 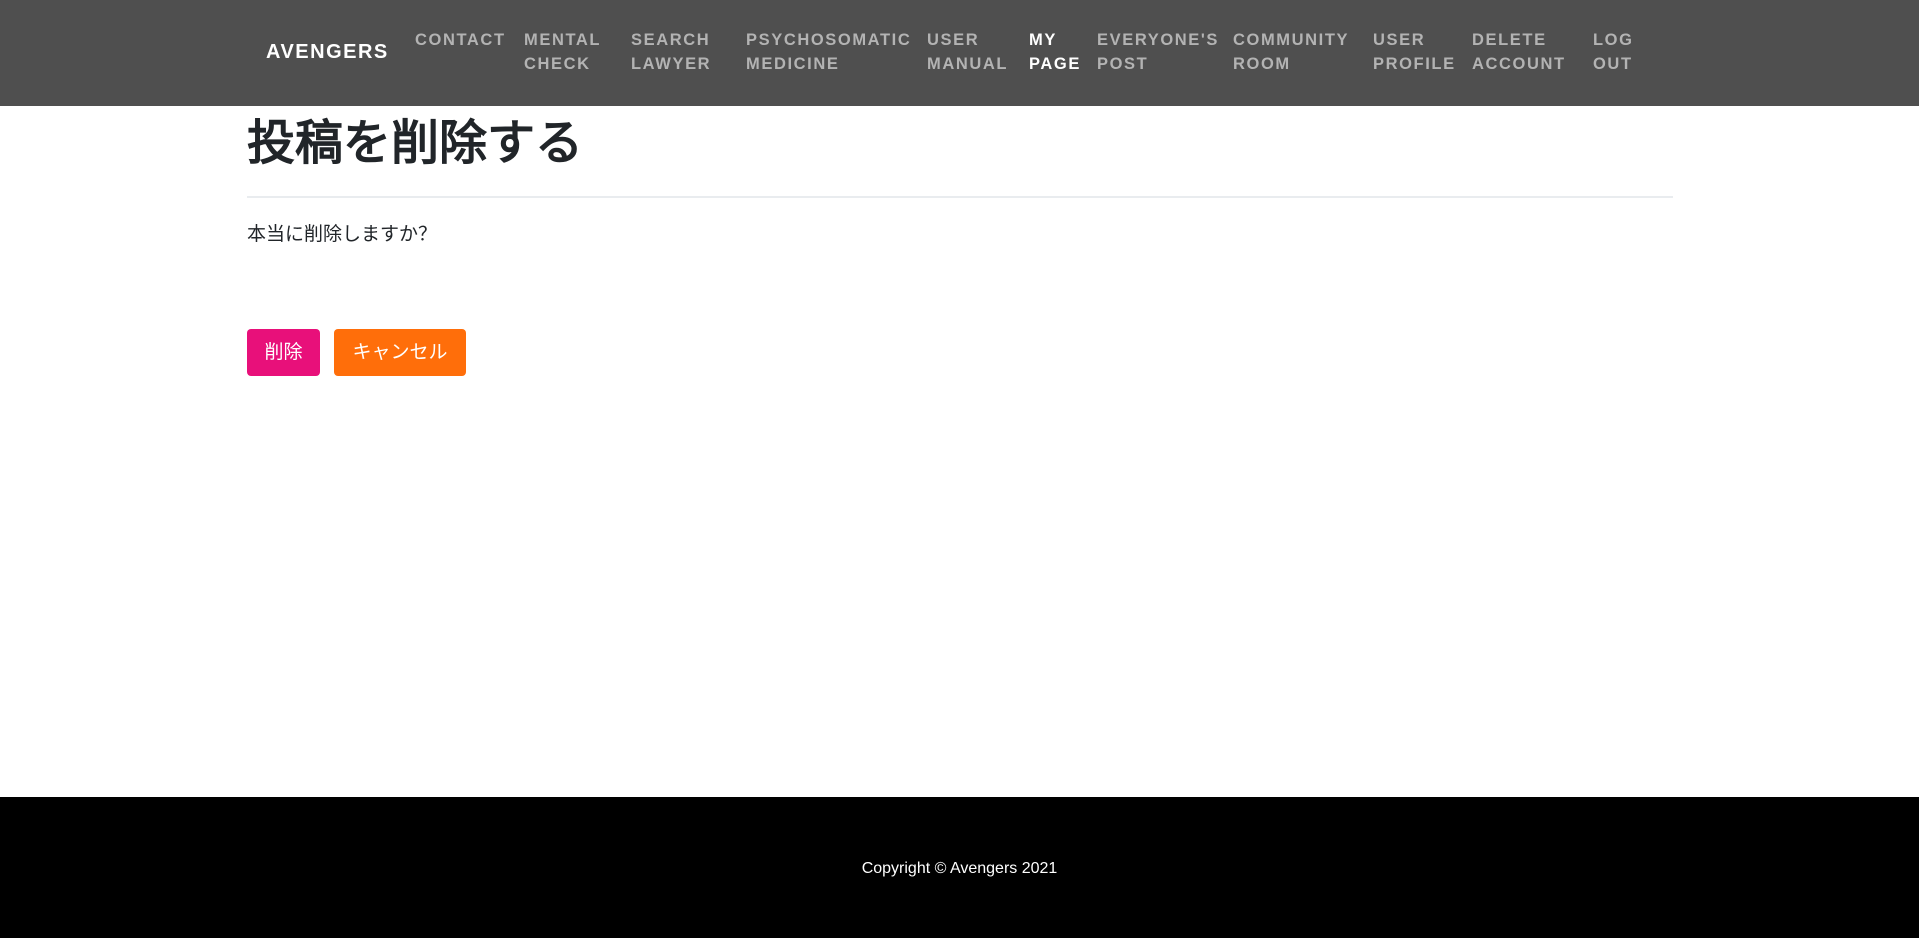 What do you see at coordinates (1043, 40) in the screenshot?
I see `nav-item-label: MY` at bounding box center [1043, 40].